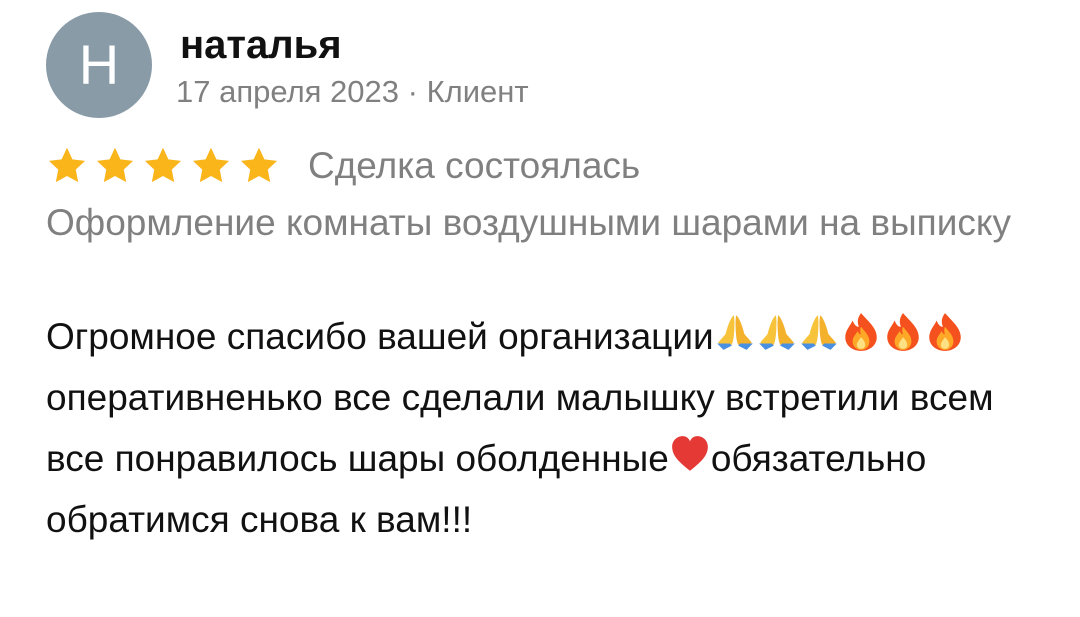 This screenshot has width=1080, height=617. I want to click on avatar: Н, so click(99, 65).